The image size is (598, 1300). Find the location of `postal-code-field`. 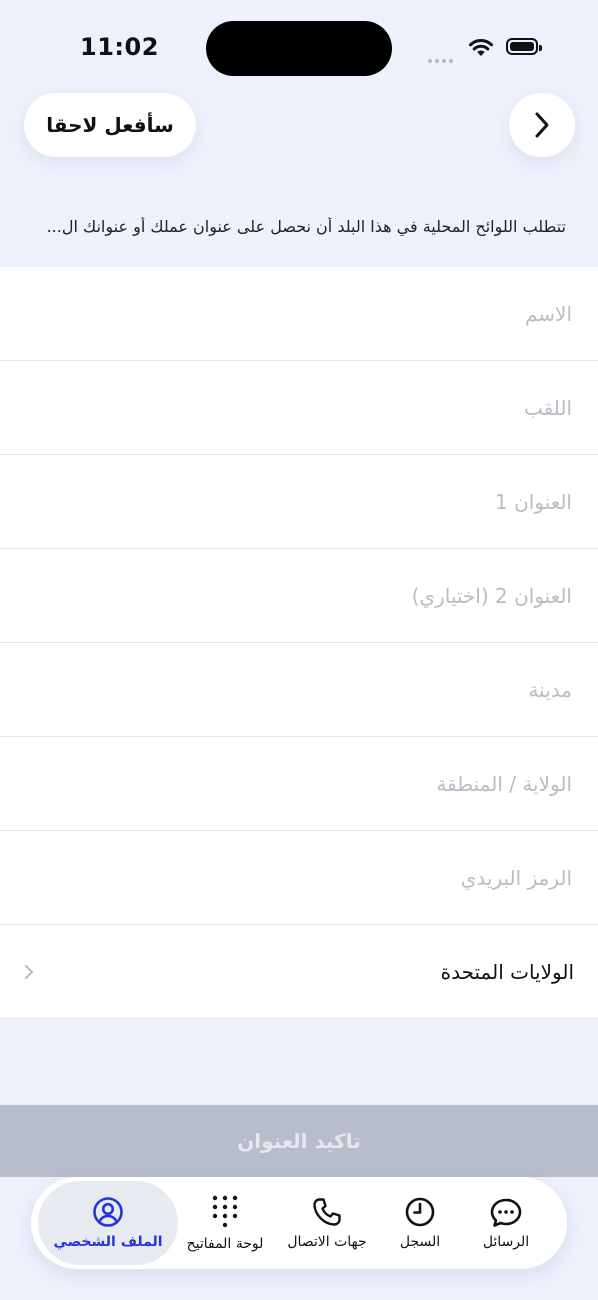

postal-code-field is located at coordinates (302, 877).